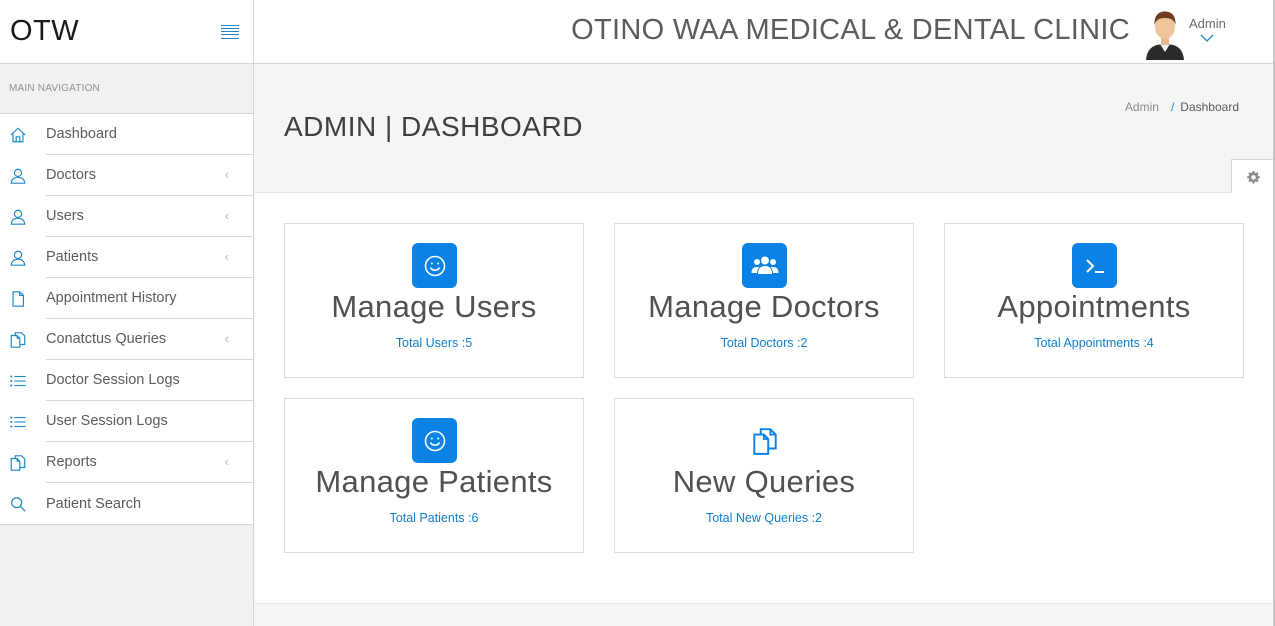 This screenshot has height=626, width=1275. Describe the element at coordinates (1142, 107) in the screenshot. I see `breadcrumb-root: Admin` at that location.